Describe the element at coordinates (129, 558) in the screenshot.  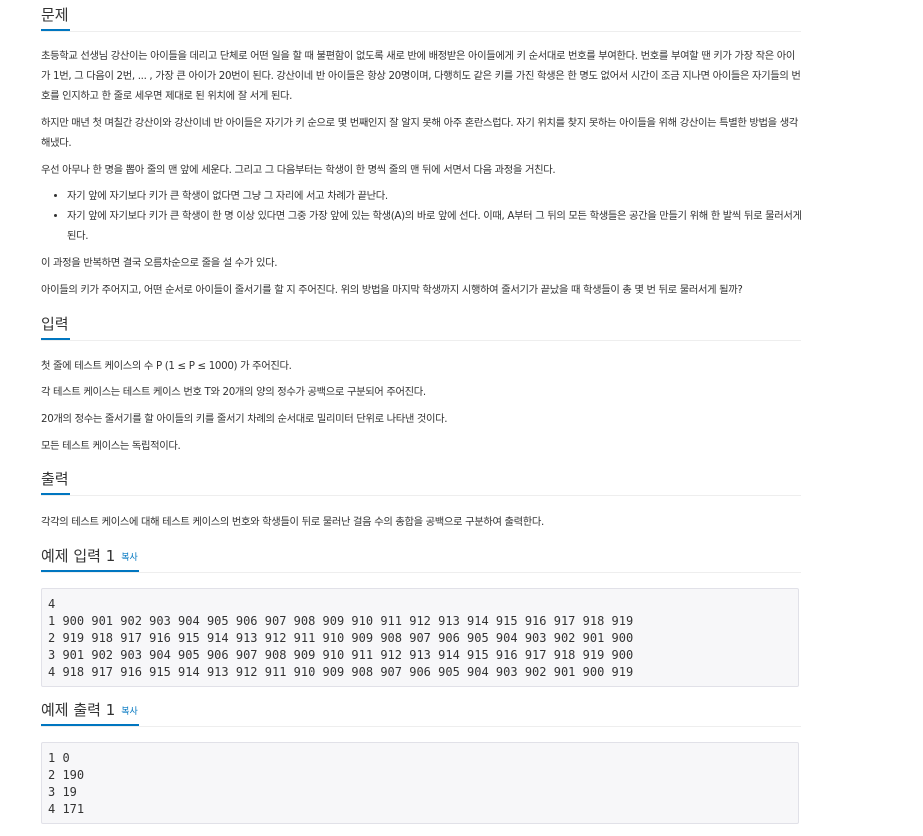
I see `sample-input-copy-button: 복사` at that location.